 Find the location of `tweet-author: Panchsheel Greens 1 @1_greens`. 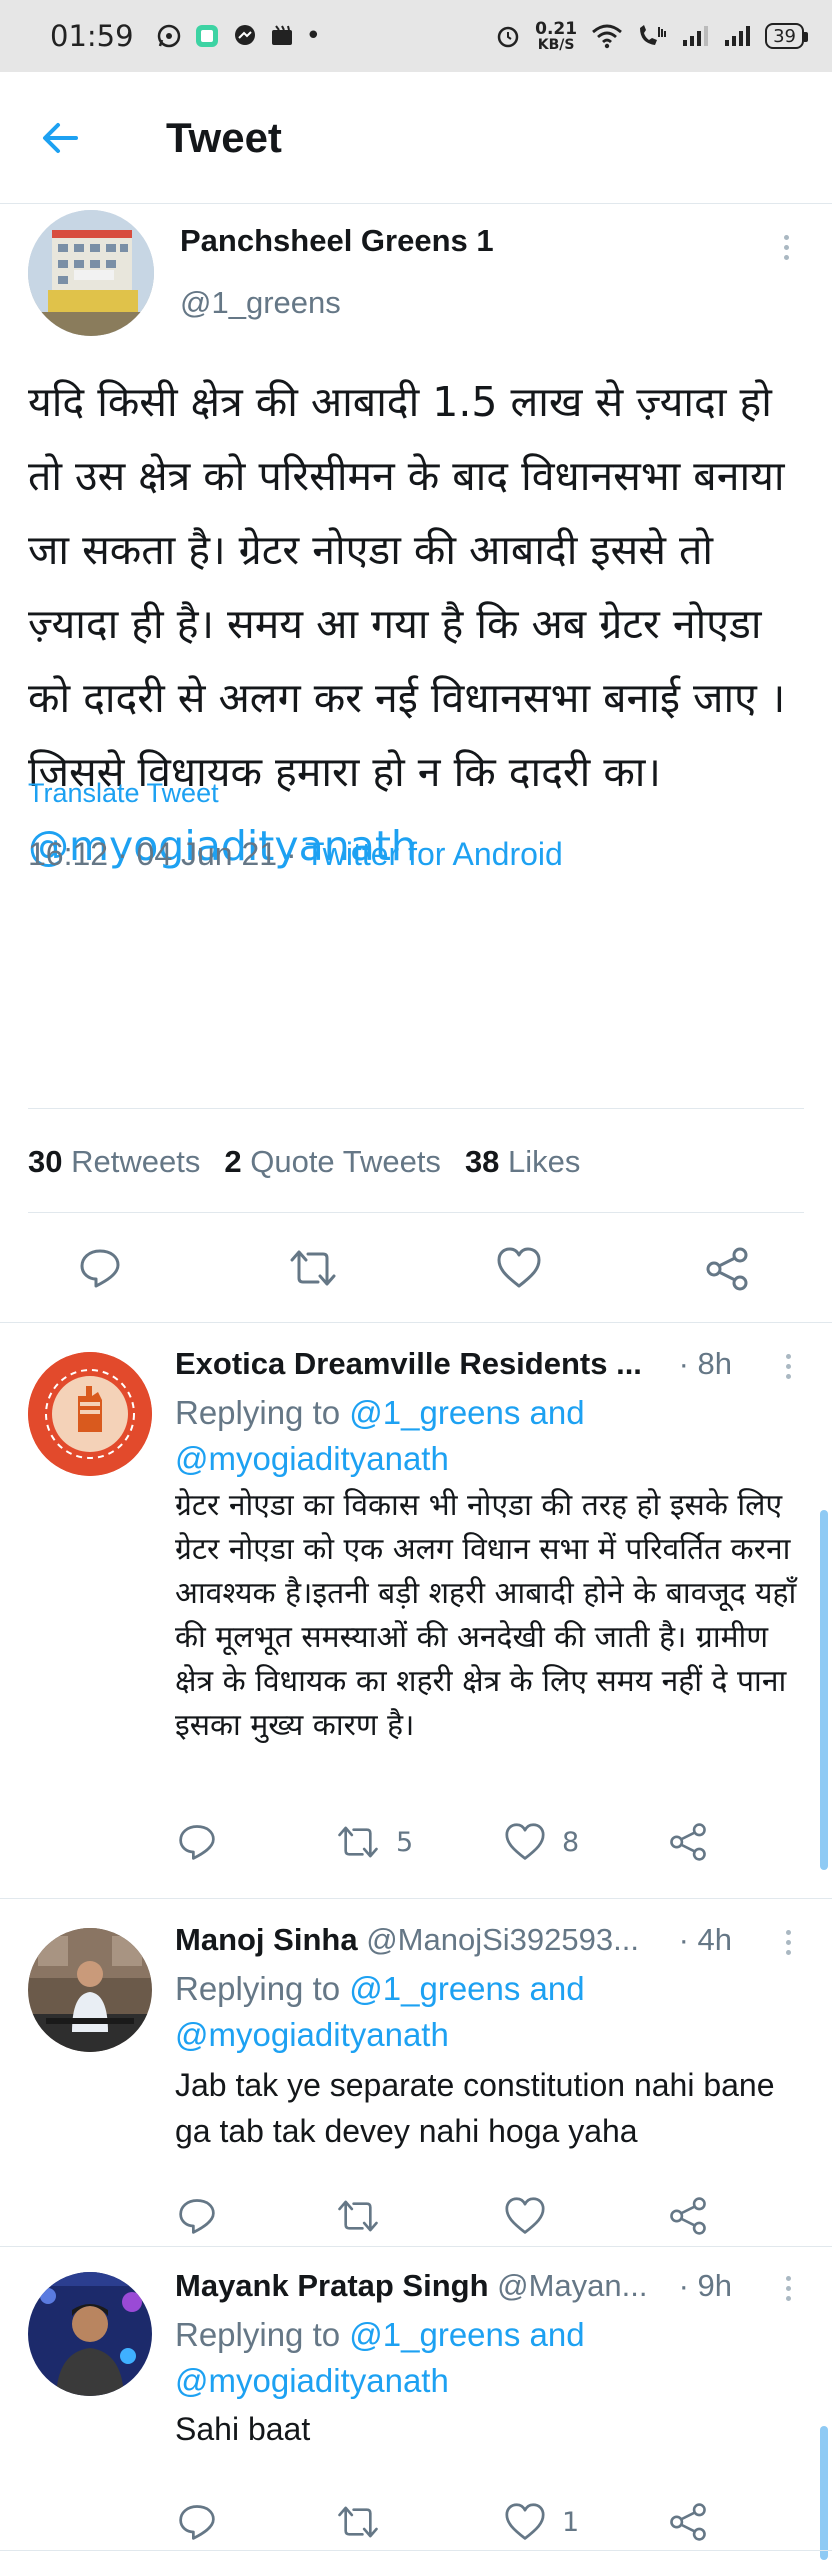

tweet-author: Panchsheel Greens 1 @1_greens is located at coordinates (416, 275).